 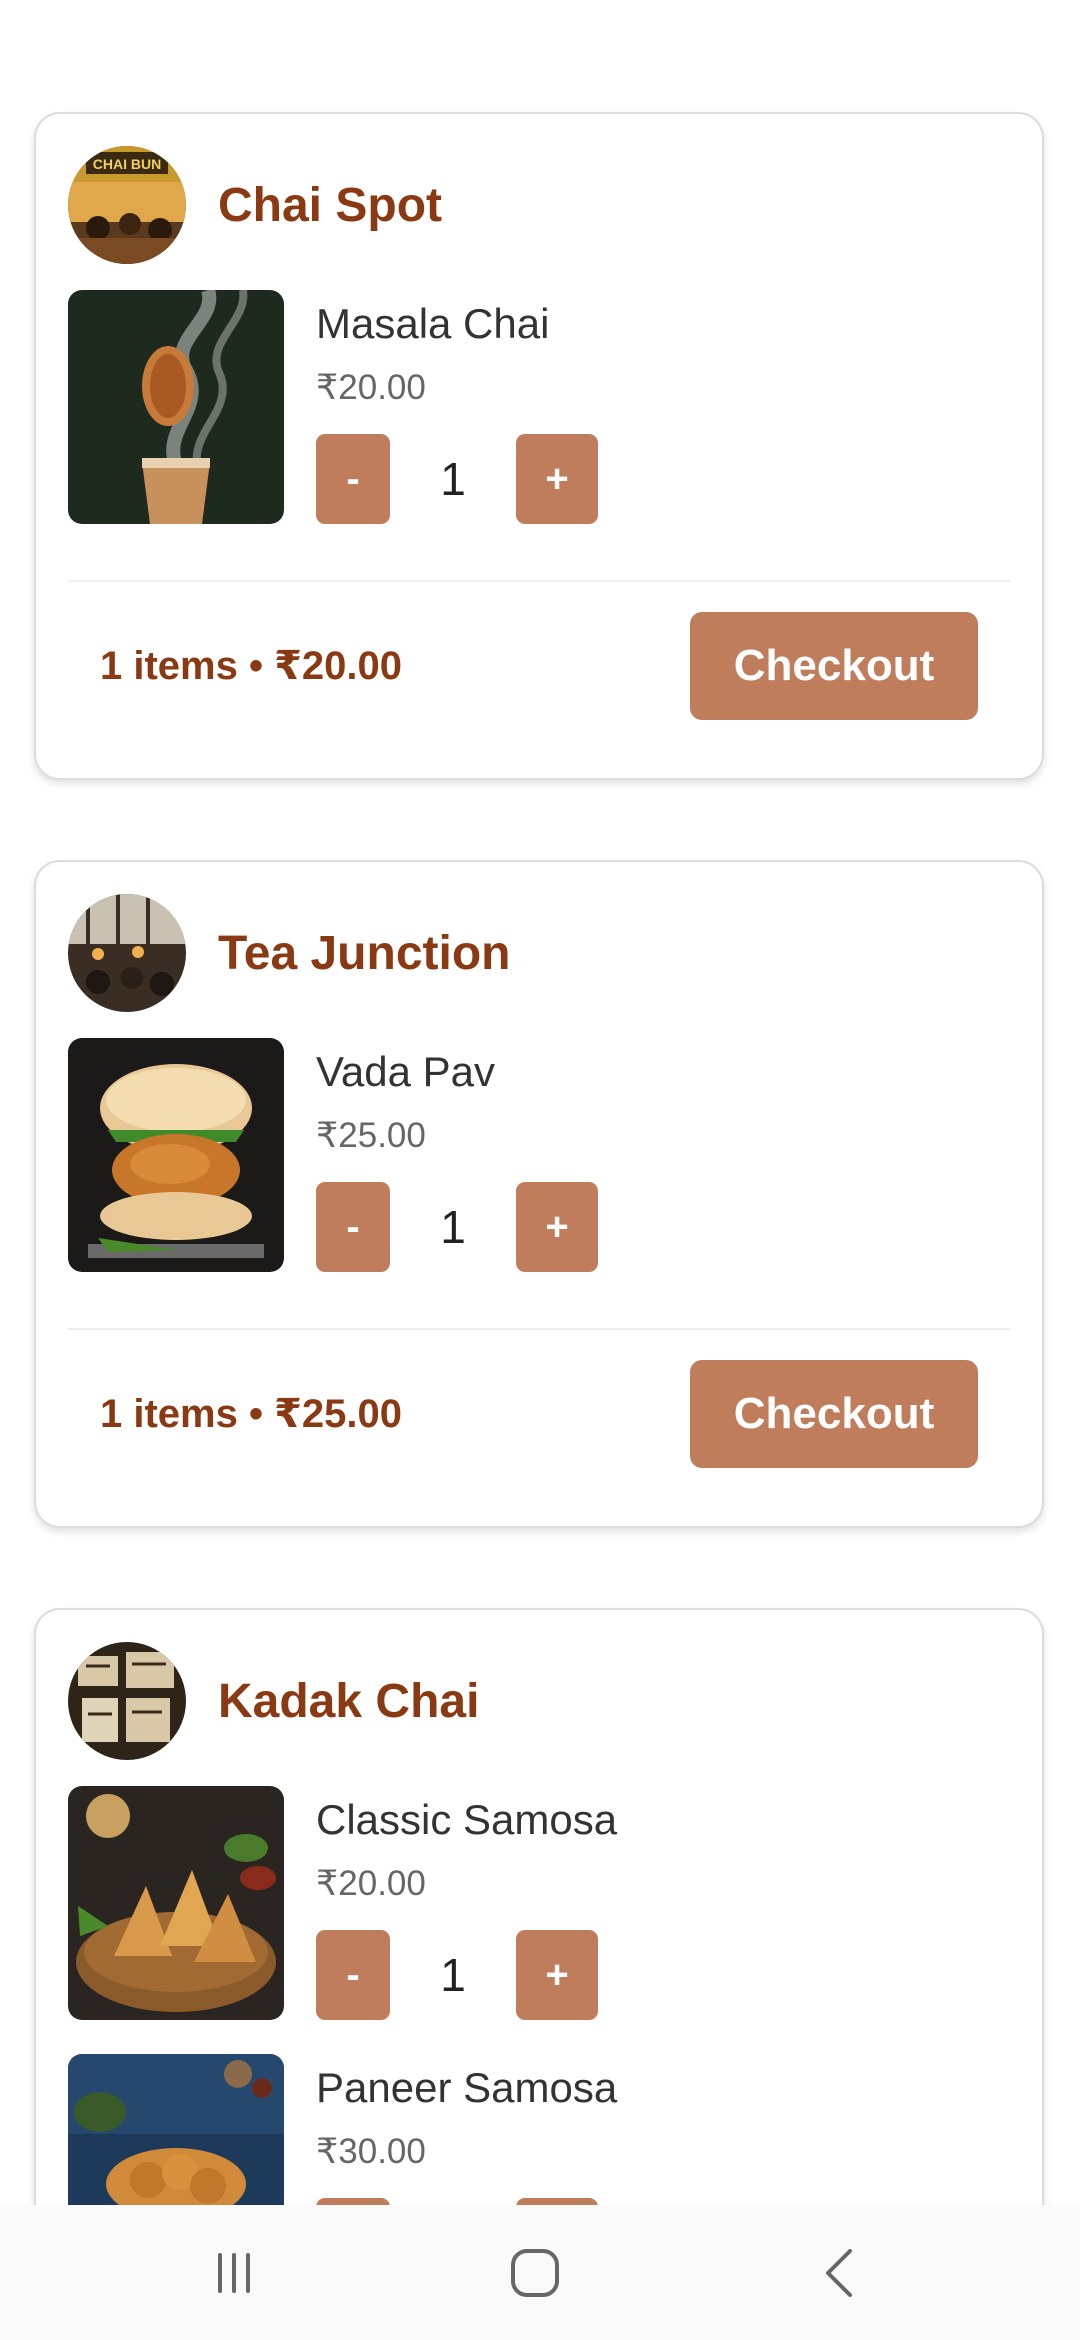 I want to click on back-icon, so click(x=839, y=2272).